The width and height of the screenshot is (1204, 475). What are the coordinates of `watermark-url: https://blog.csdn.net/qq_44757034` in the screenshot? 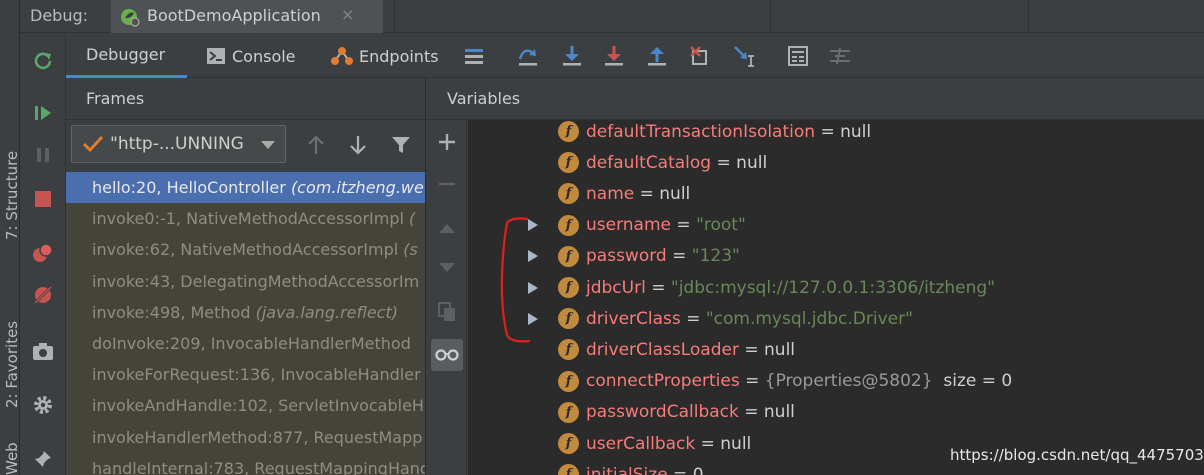 It's located at (1077, 455).